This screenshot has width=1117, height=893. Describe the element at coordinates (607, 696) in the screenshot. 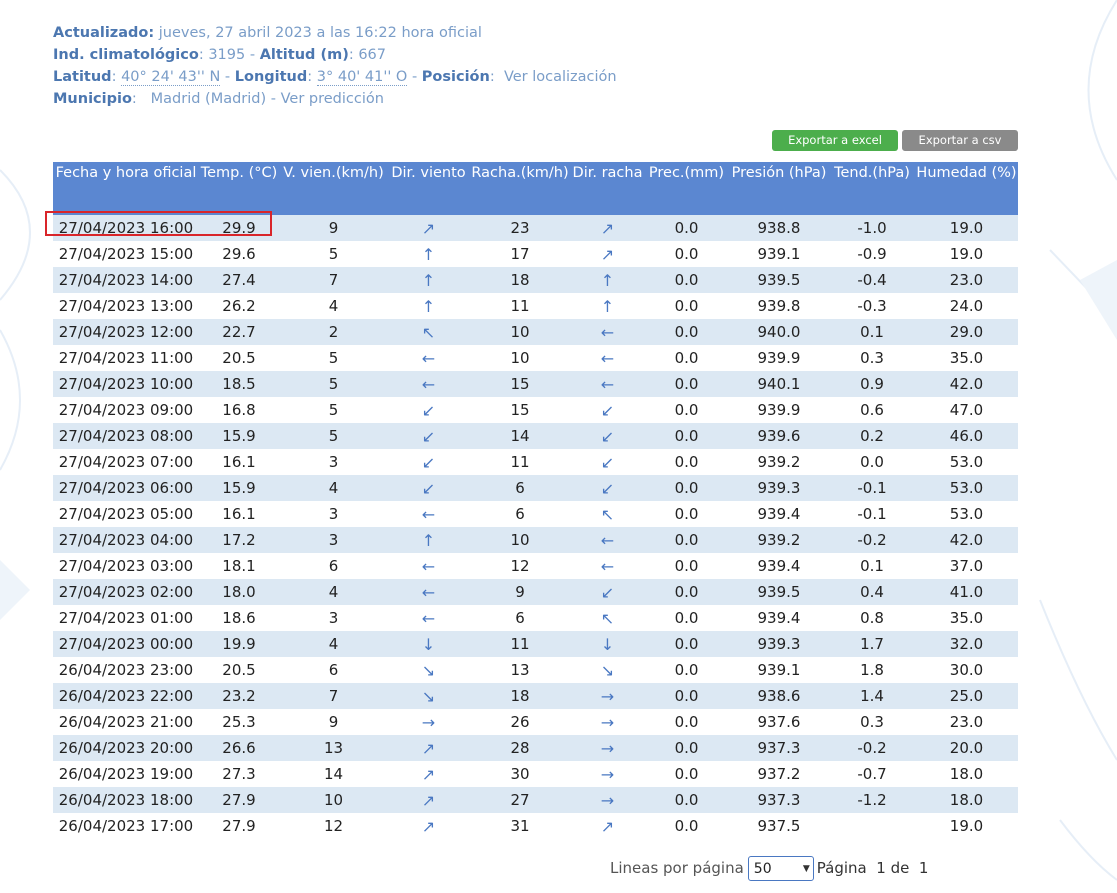

I see `arrow-e-icon: →` at that location.